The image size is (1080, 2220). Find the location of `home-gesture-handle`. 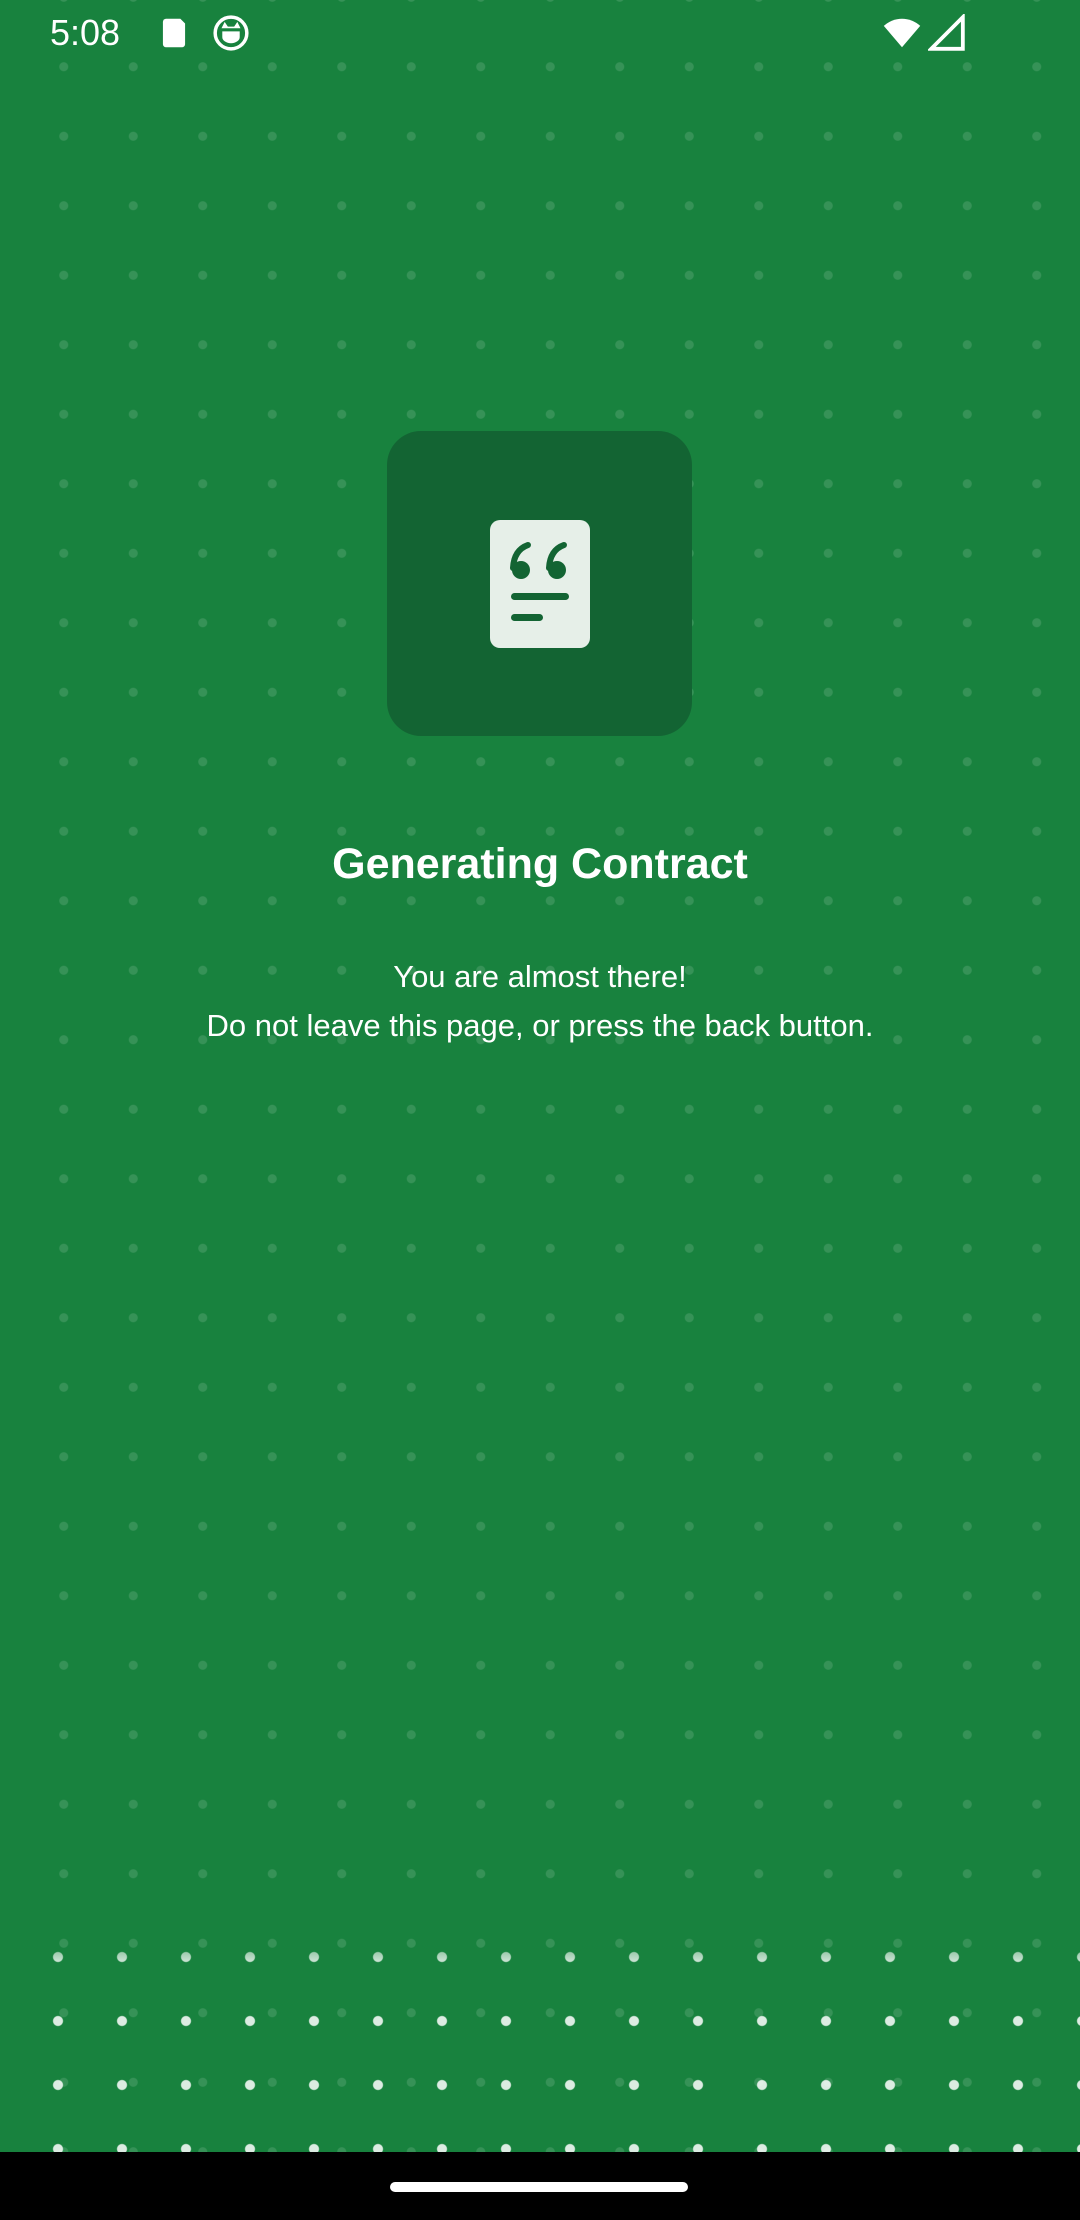

home-gesture-handle is located at coordinates (539, 2187).